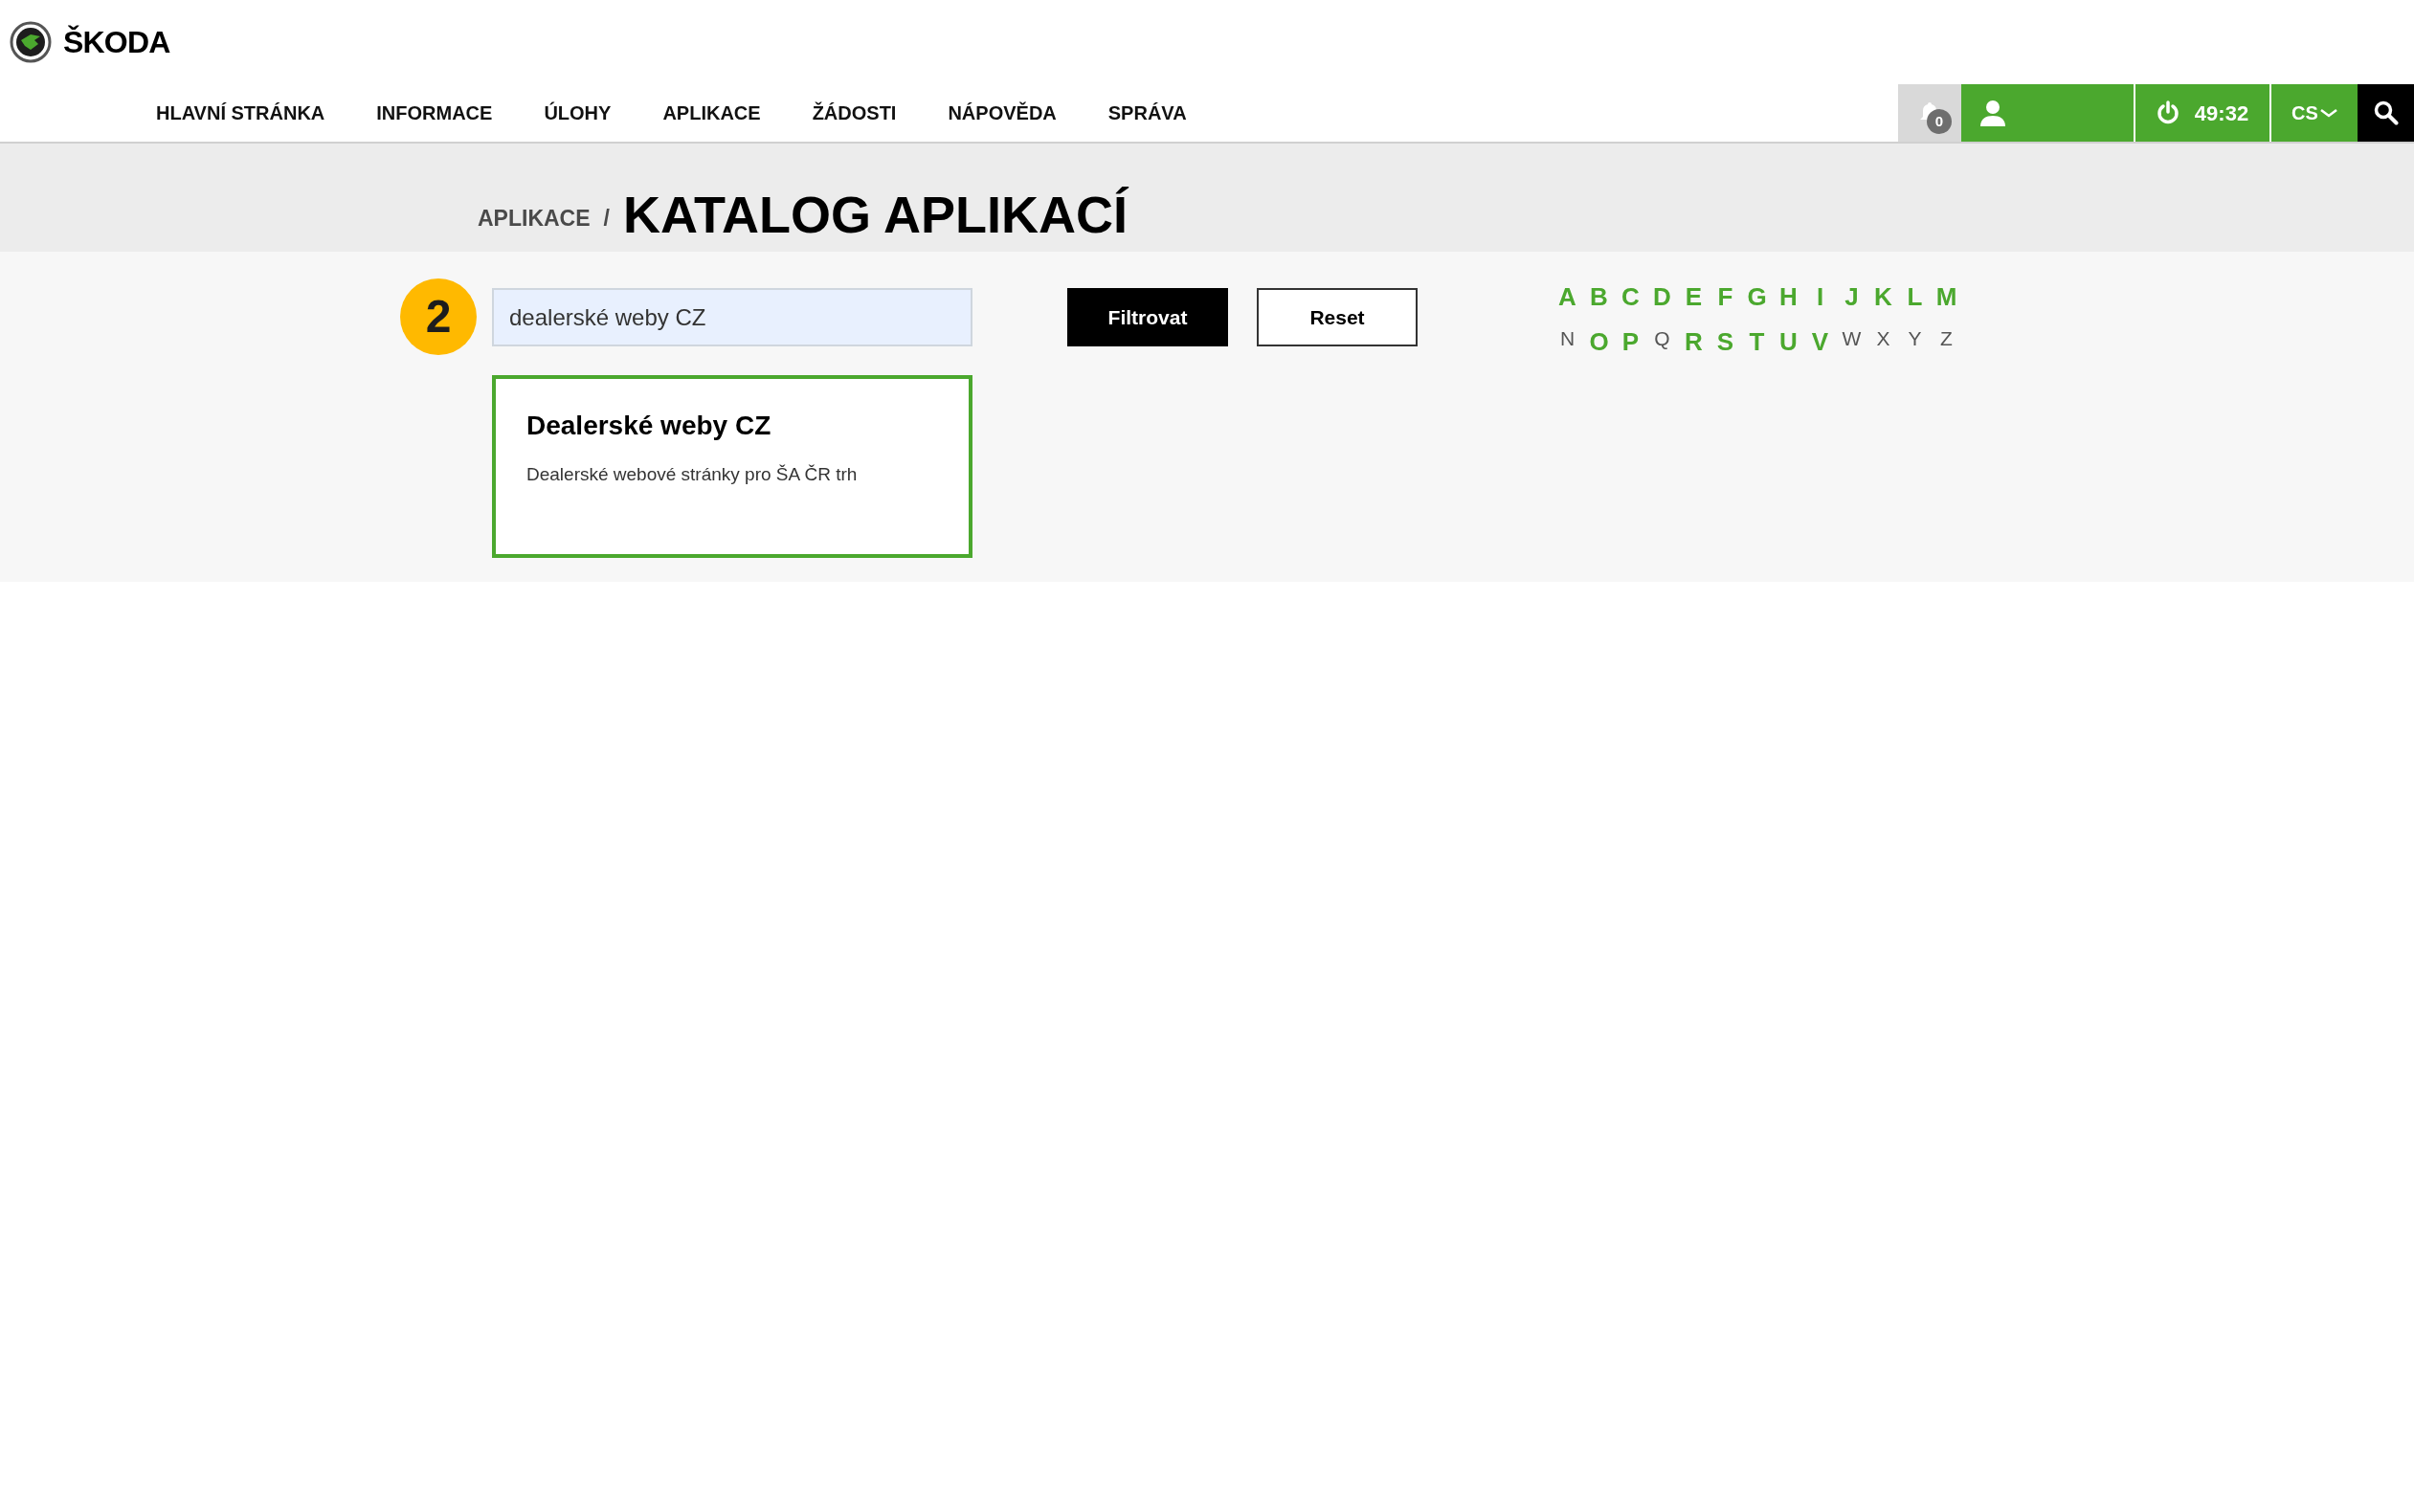  What do you see at coordinates (1940, 121) in the screenshot?
I see `notification-count: 0` at bounding box center [1940, 121].